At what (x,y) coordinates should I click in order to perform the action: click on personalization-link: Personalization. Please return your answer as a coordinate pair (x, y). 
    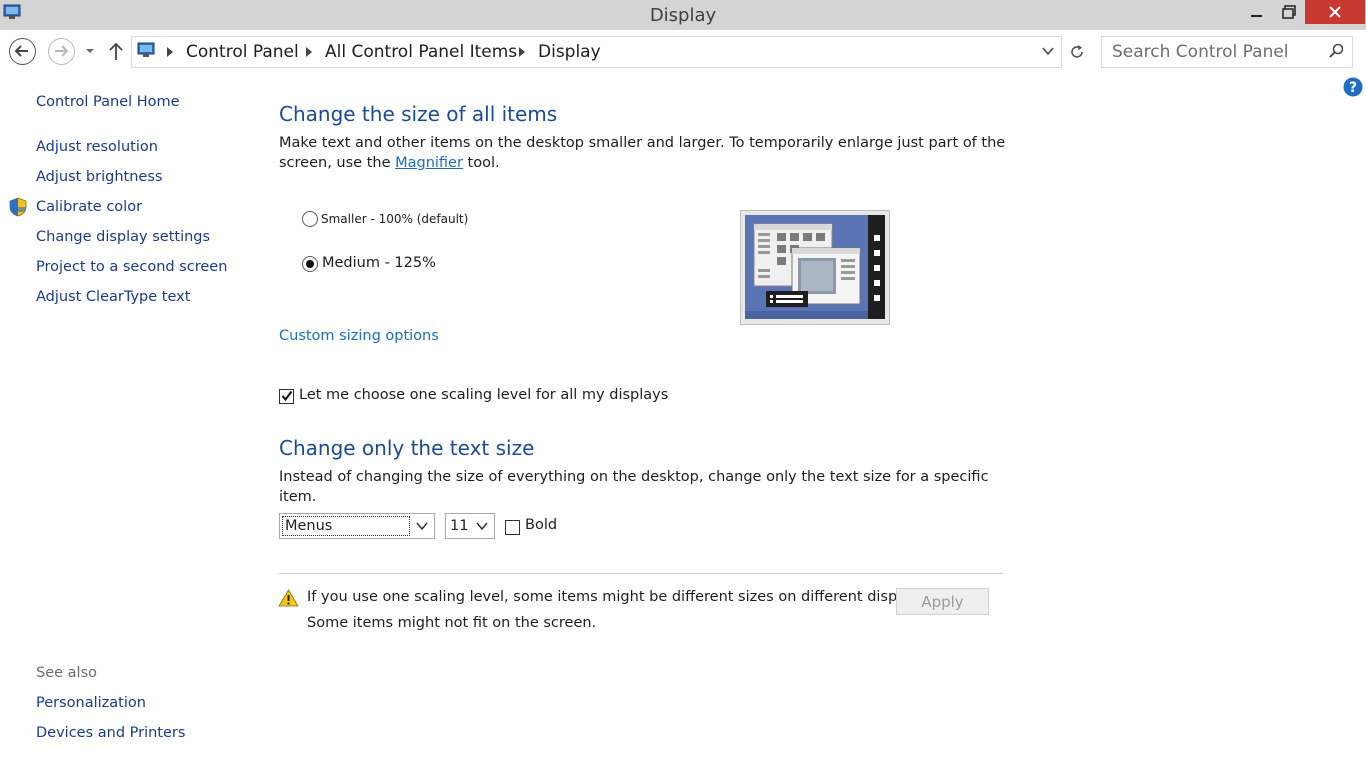
    Looking at the image, I should click on (91, 703).